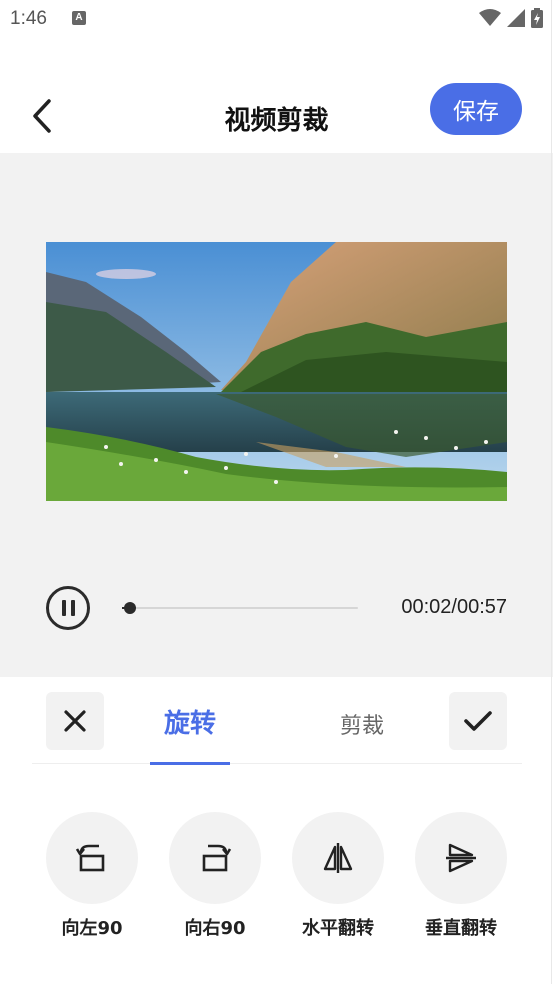  Describe the element at coordinates (92, 928) in the screenshot. I see `rotate-left-label: 向左90` at that location.